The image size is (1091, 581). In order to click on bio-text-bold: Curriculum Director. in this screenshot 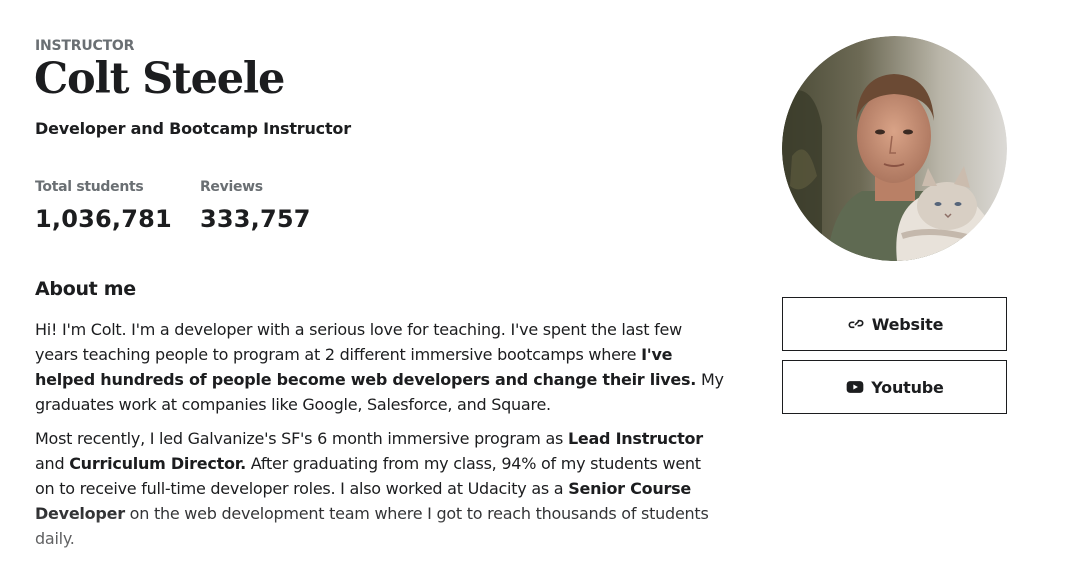, I will do `click(157, 463)`.